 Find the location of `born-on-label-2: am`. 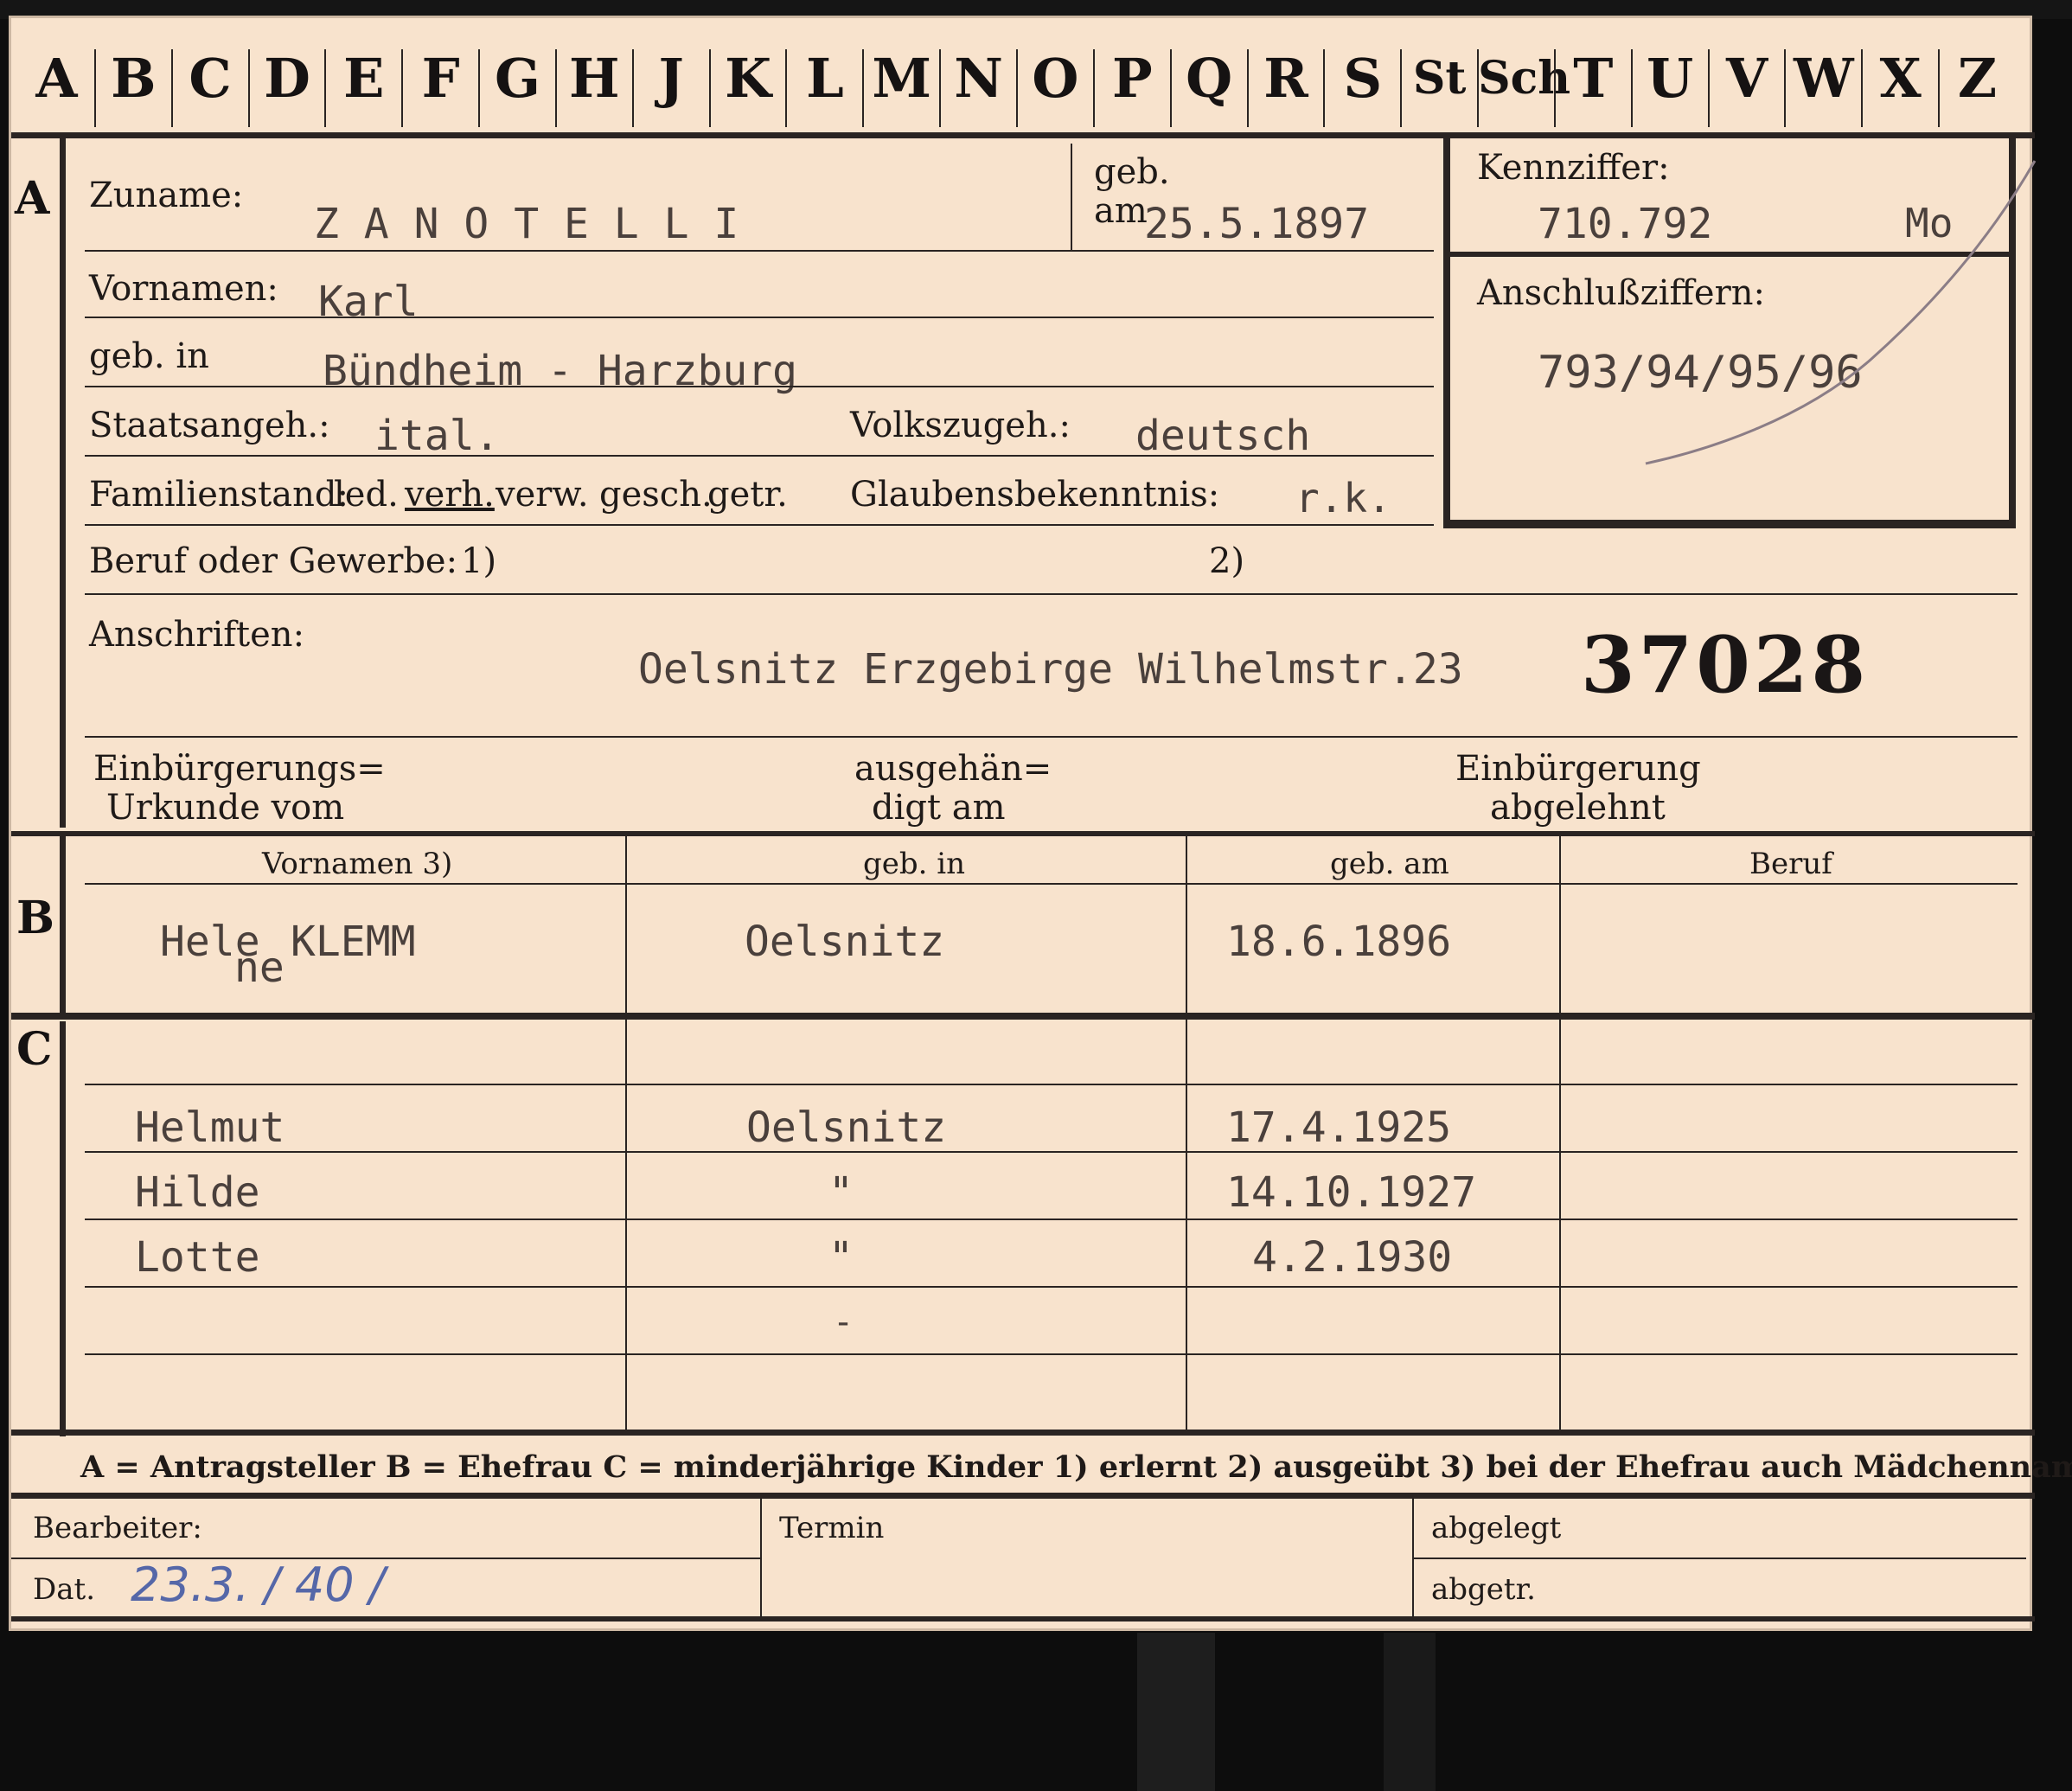

born-on-label-2: am is located at coordinates (1121, 211).